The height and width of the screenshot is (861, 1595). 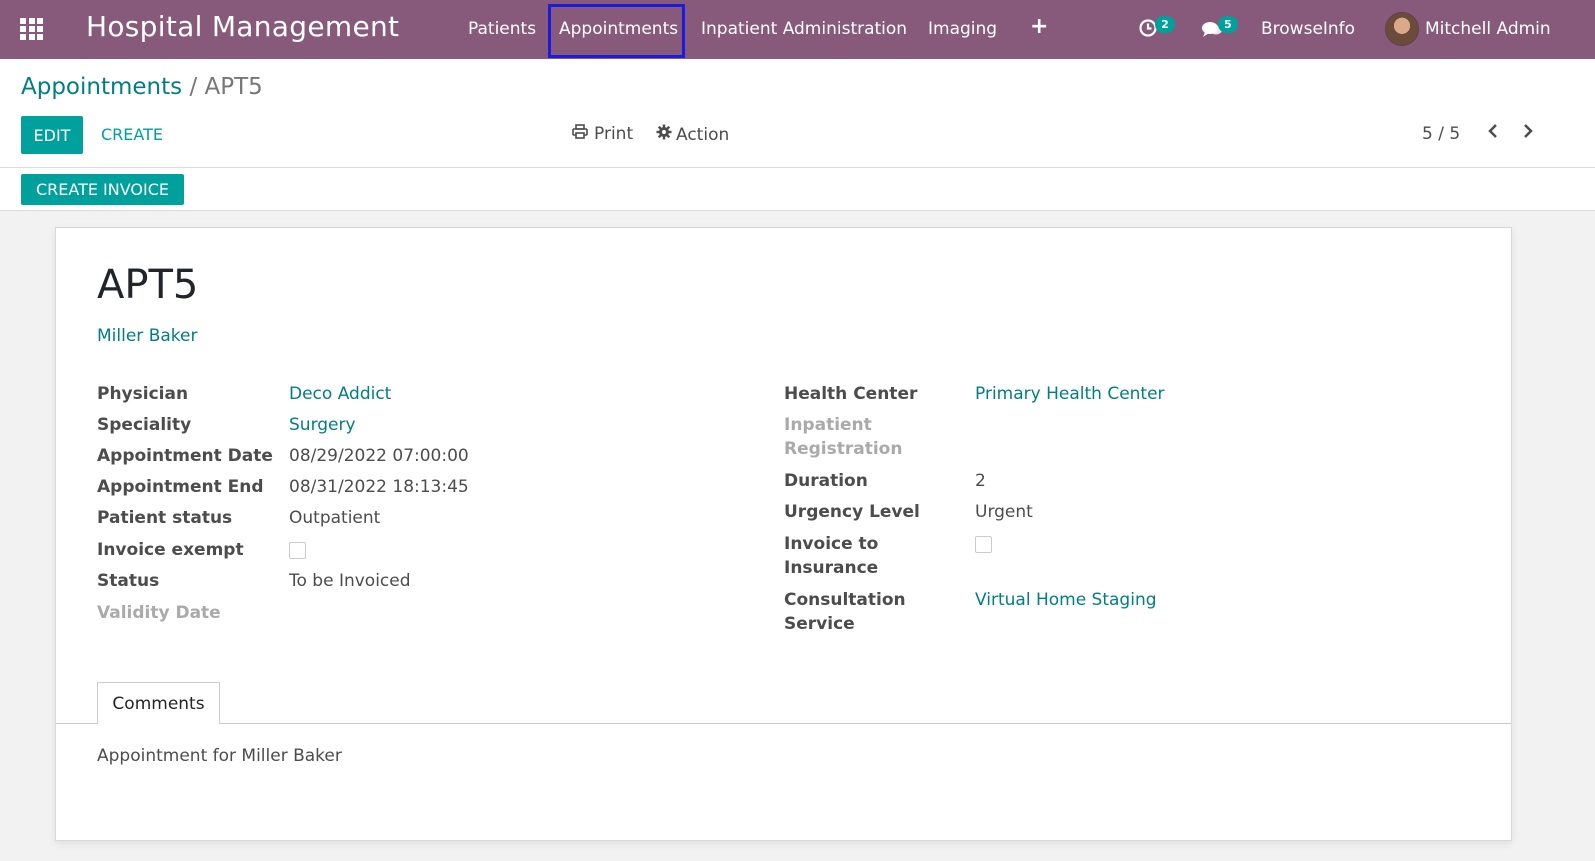 What do you see at coordinates (31, 29) in the screenshot?
I see `apps-menu-icon` at bounding box center [31, 29].